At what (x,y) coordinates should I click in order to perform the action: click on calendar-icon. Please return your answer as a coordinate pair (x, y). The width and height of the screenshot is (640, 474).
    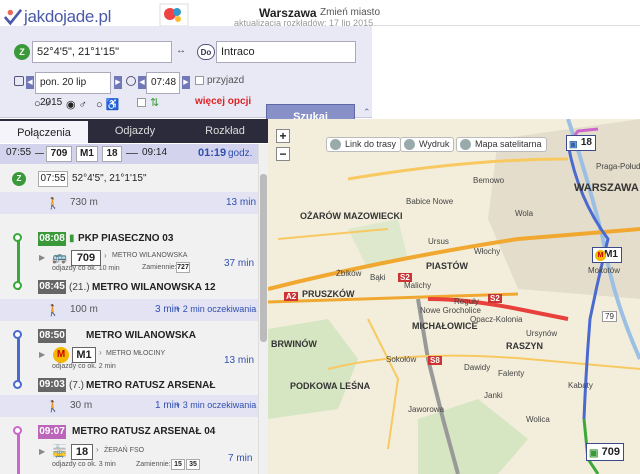
    Looking at the image, I should click on (19, 81).